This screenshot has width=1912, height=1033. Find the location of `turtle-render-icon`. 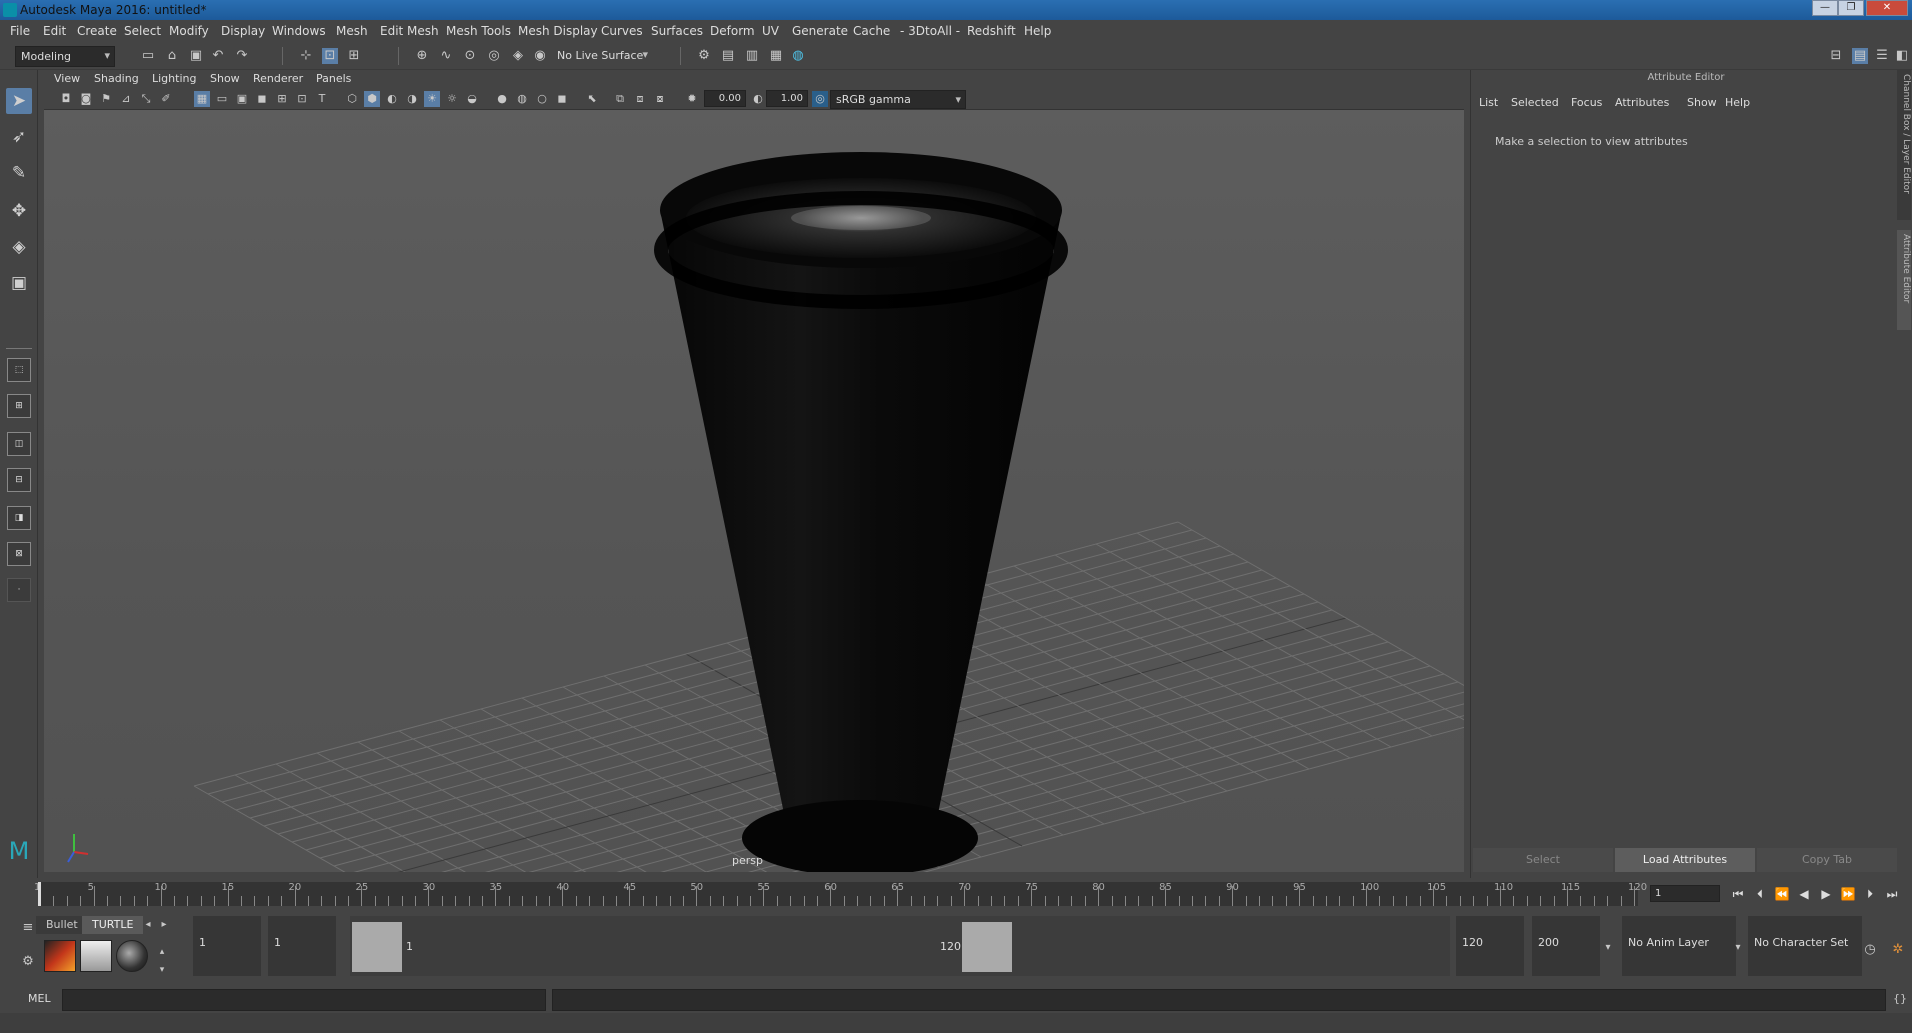

turtle-render-icon is located at coordinates (60, 956).